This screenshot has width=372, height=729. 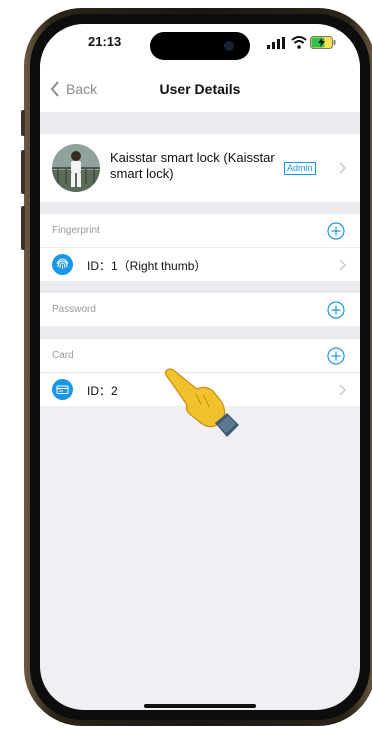 What do you see at coordinates (299, 42) in the screenshot?
I see `wifi-icon` at bounding box center [299, 42].